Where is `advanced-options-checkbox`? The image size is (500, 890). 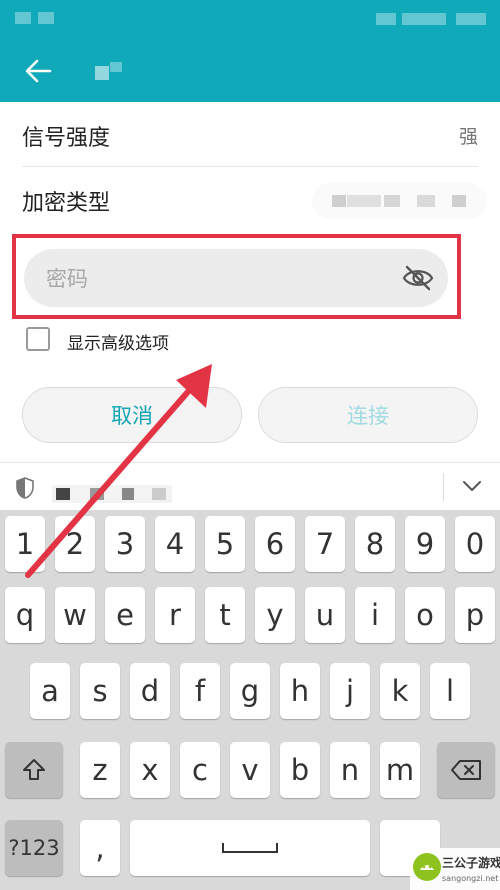
advanced-options-checkbox is located at coordinates (38, 339).